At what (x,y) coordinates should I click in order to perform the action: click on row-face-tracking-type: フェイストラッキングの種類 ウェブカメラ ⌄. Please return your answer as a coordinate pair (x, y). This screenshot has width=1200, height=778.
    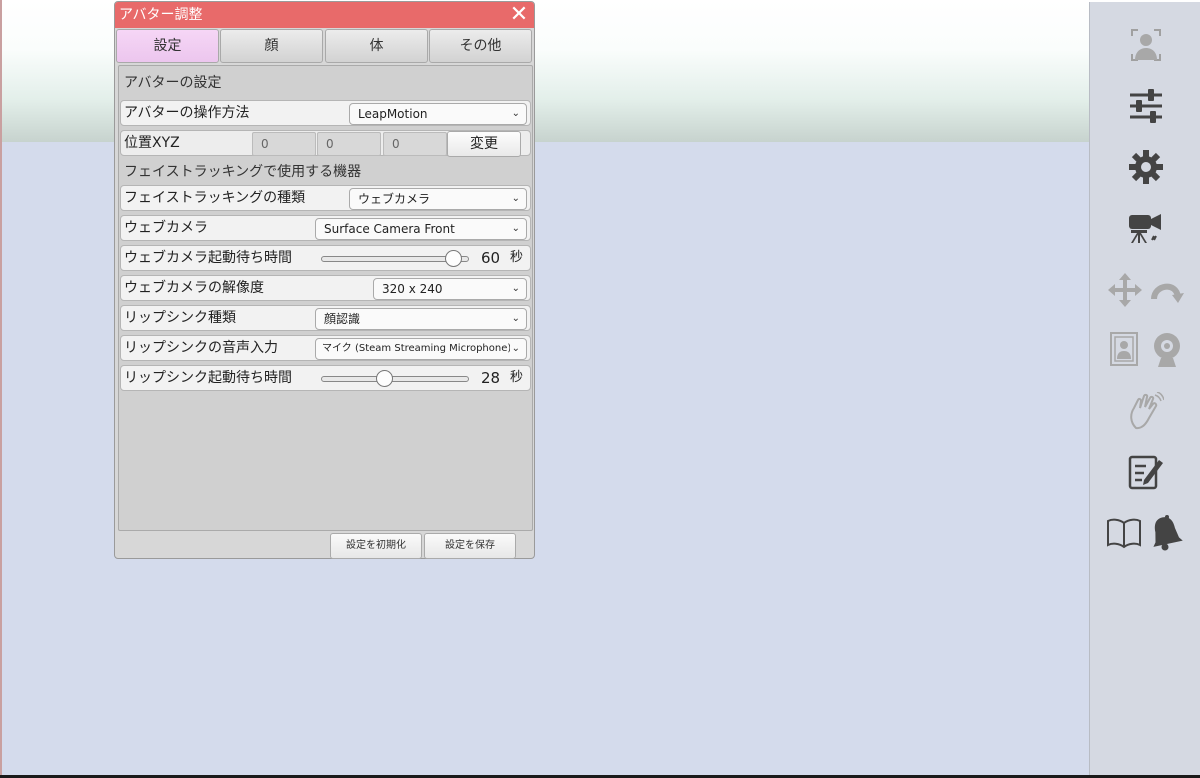
    Looking at the image, I should click on (325, 198).